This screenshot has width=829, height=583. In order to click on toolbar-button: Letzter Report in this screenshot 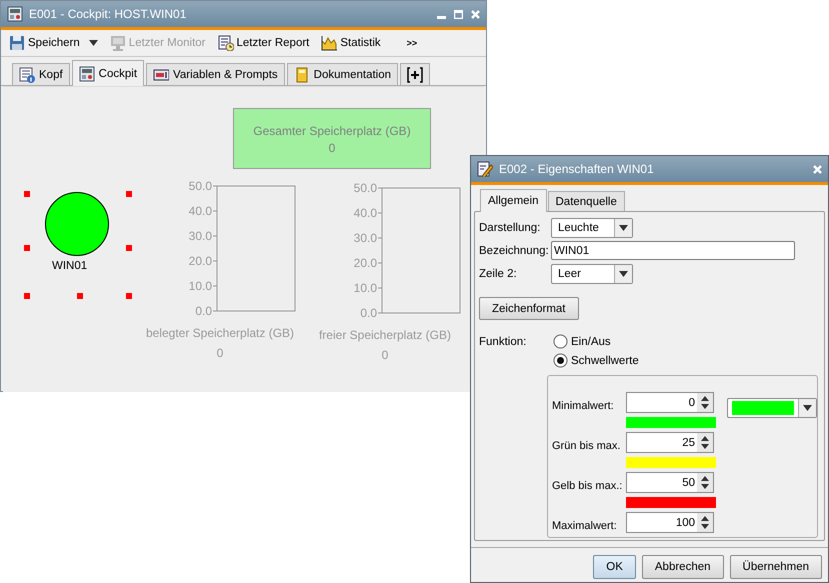, I will do `click(264, 43)`.